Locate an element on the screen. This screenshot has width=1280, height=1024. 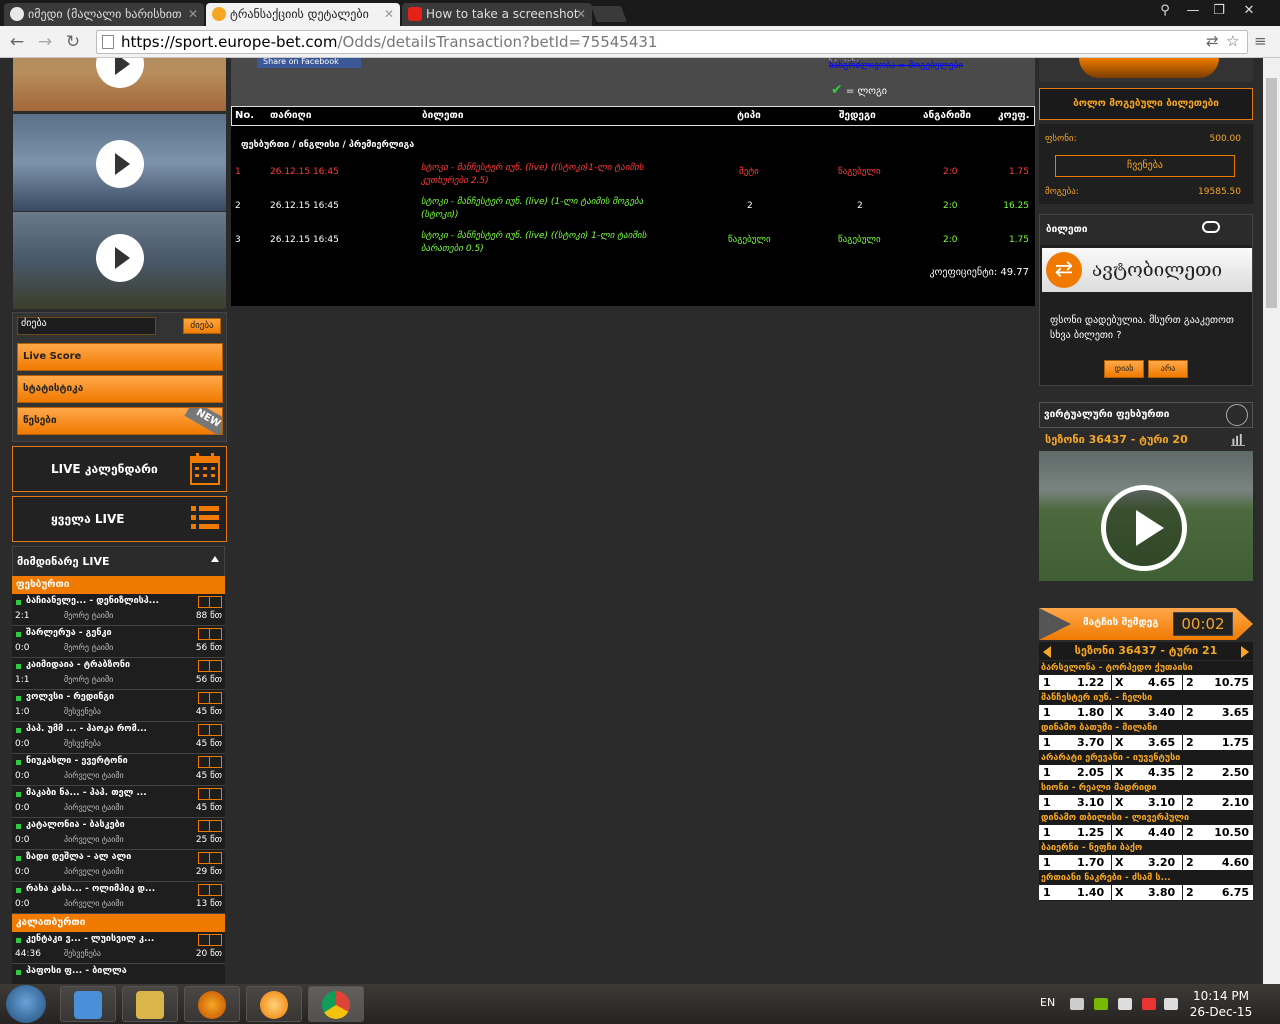
tray-expand-icon is located at coordinates (1077, 1004).